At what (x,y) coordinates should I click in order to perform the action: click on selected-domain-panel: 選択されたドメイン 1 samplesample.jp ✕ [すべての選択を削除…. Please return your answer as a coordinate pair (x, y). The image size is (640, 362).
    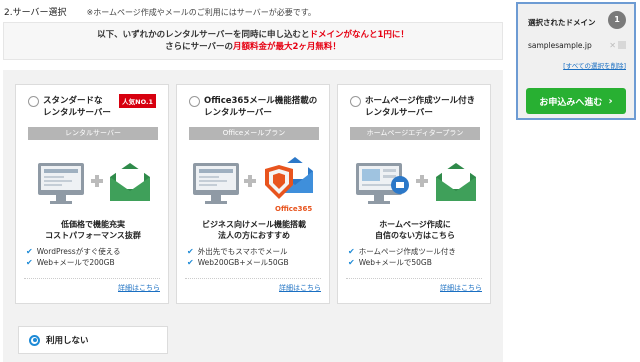
    Looking at the image, I should click on (576, 61).